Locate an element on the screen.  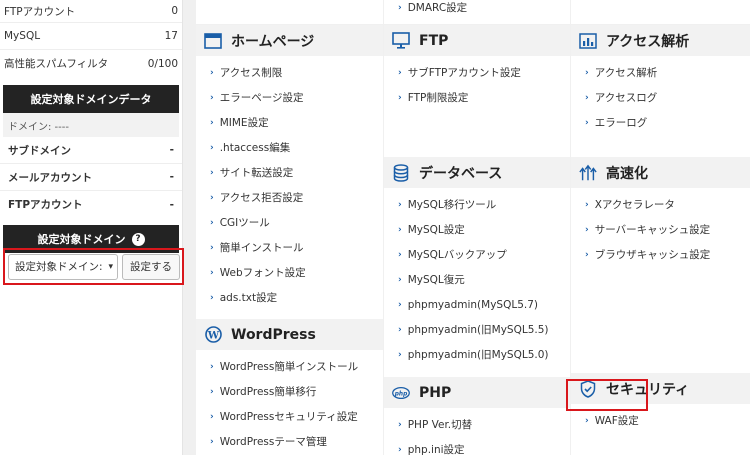
column-dmarc: › DMARC設定 is located at coordinates (477, 12).